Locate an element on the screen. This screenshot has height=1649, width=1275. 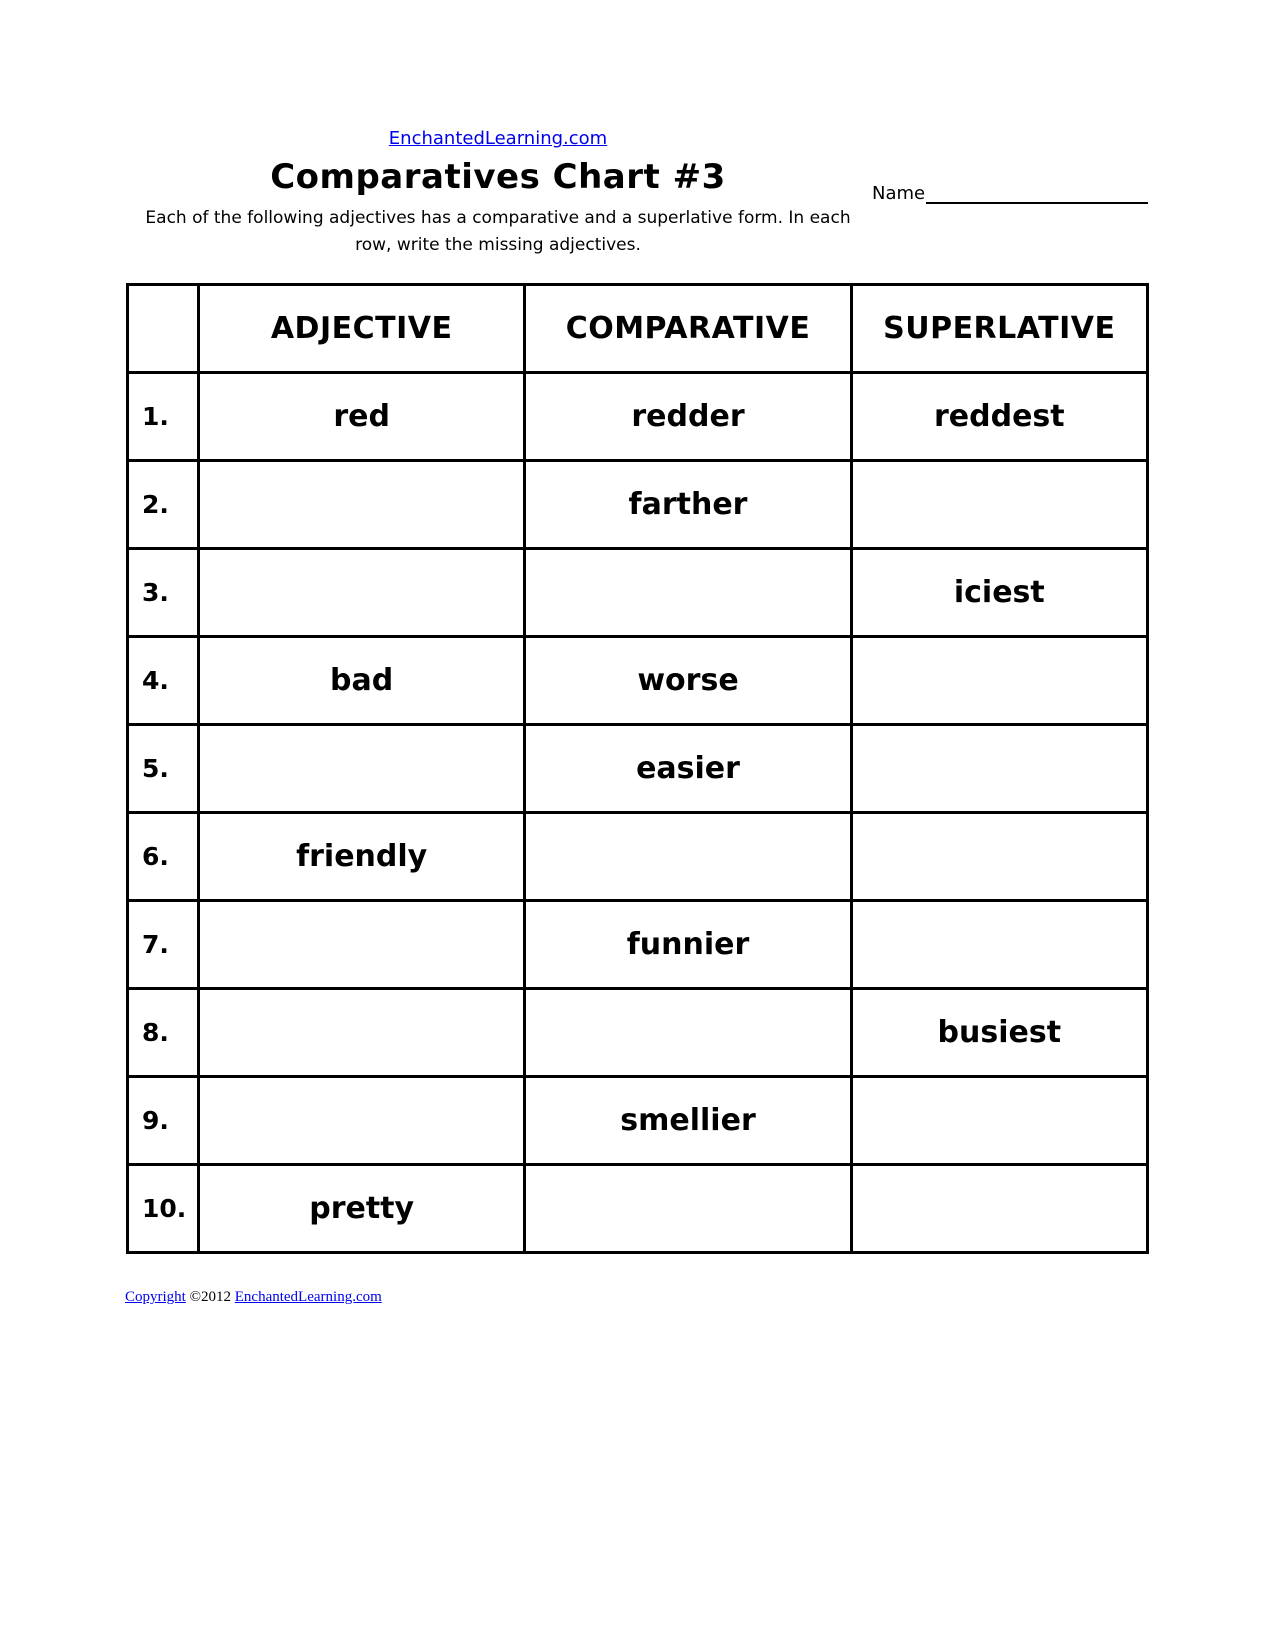
page-title: Comparatives Chart #3 is located at coordinates (498, 177).